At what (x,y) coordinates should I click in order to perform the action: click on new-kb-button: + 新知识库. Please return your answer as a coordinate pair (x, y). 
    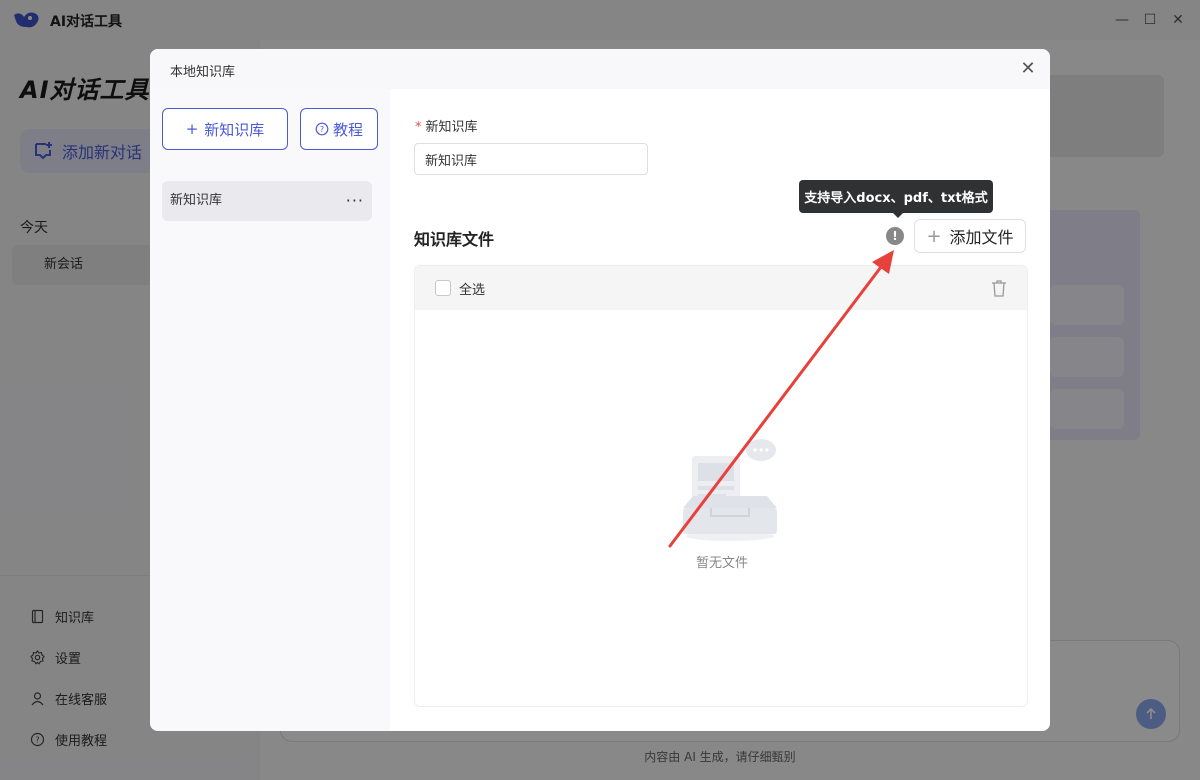
    Looking at the image, I should click on (225, 129).